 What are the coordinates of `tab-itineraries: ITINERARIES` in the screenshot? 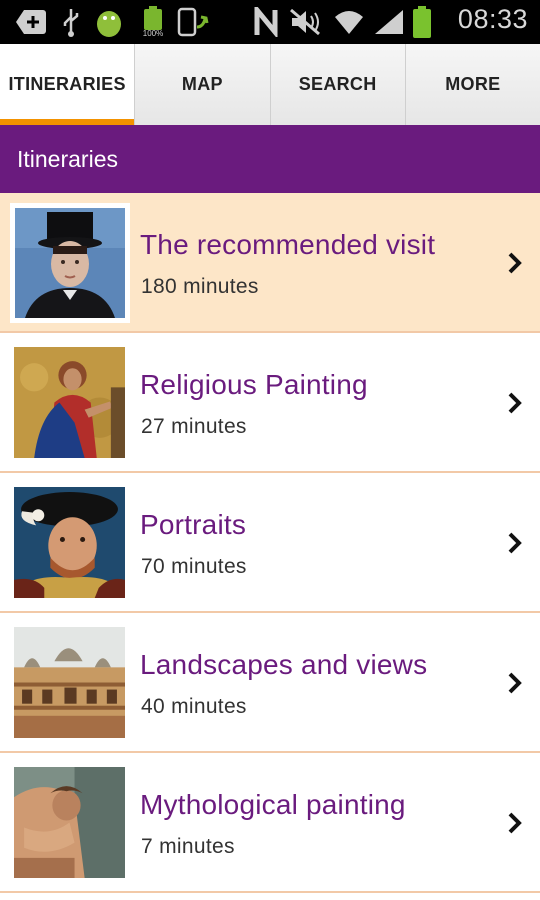 It's located at (68, 84).